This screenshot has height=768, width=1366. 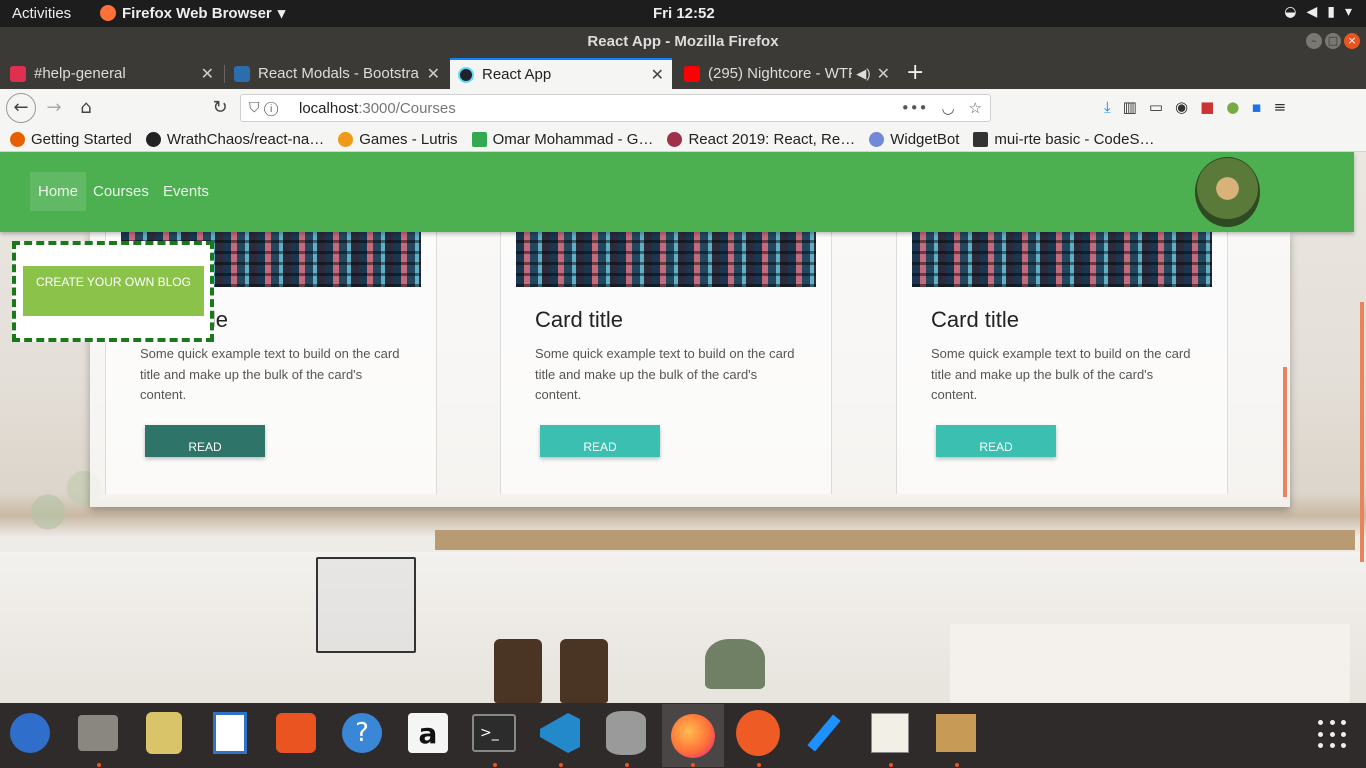 What do you see at coordinates (224, 74) in the screenshot?
I see `tab-separator` at bounding box center [224, 74].